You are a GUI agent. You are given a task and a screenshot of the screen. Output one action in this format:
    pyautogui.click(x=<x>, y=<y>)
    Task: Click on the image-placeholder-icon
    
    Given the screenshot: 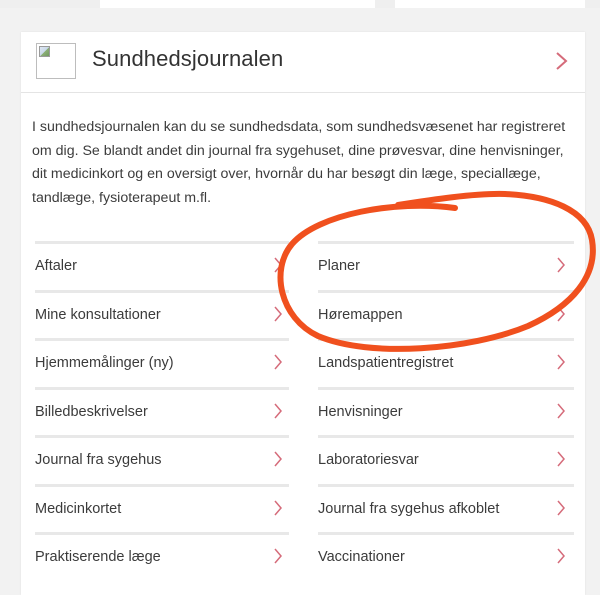 What is the action you would take?
    pyautogui.click(x=44, y=51)
    